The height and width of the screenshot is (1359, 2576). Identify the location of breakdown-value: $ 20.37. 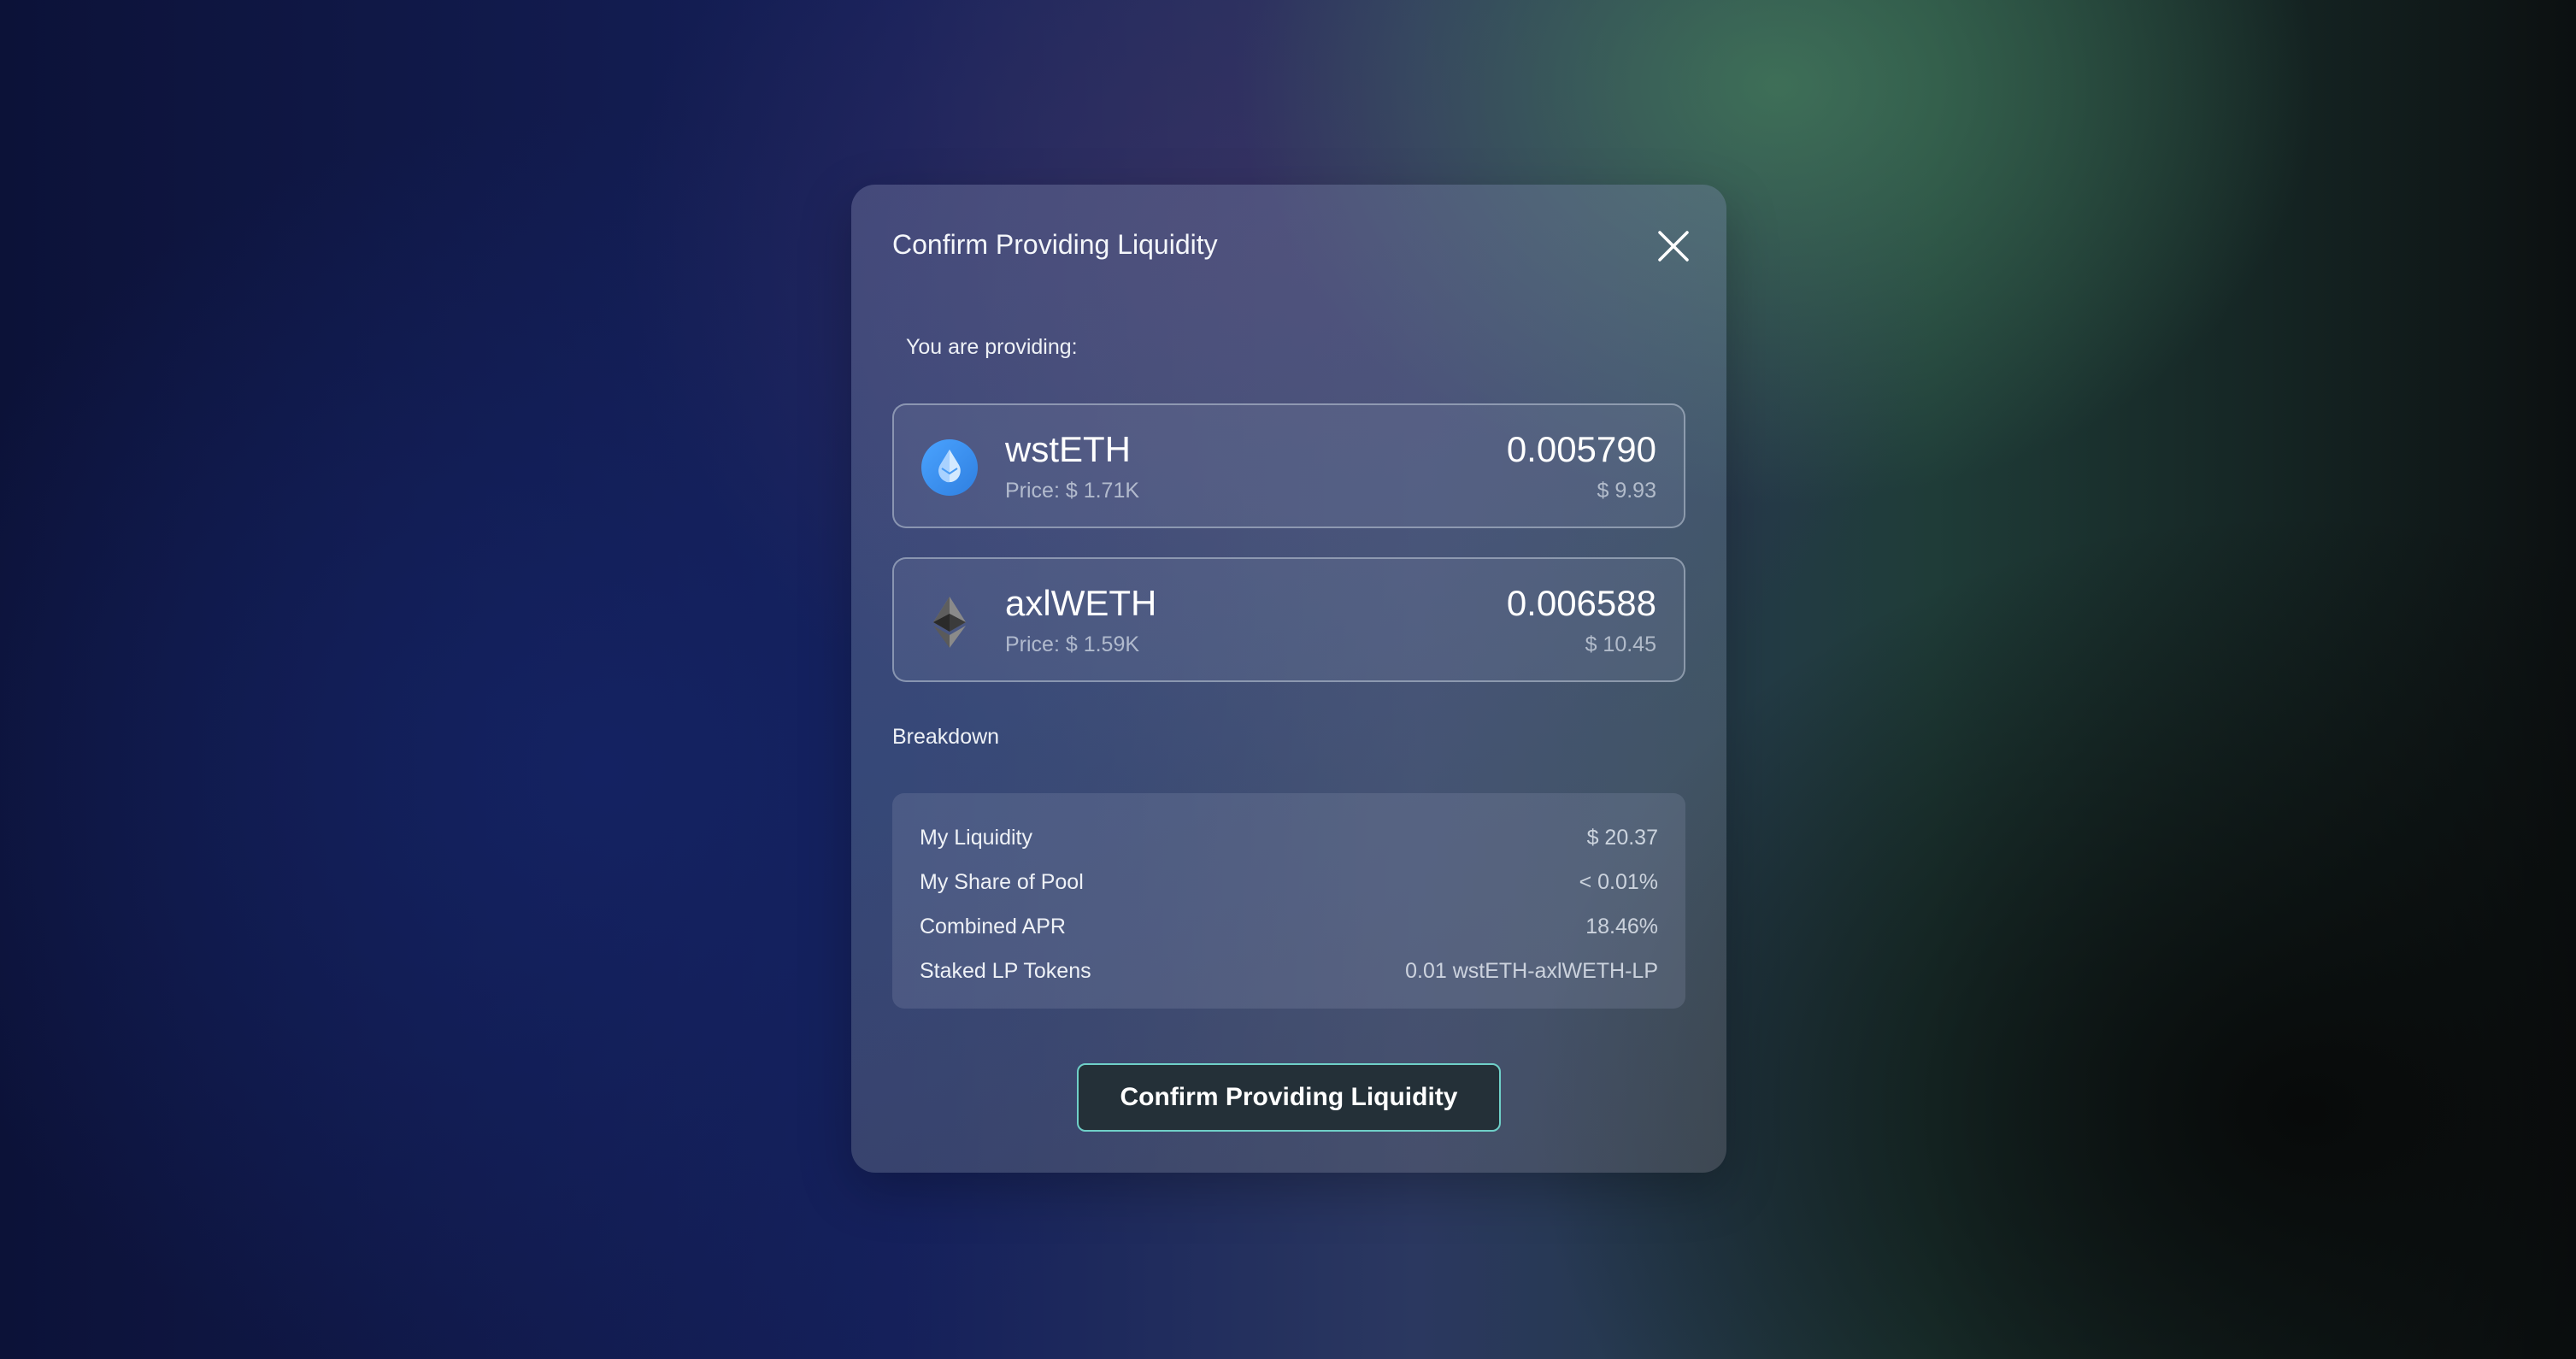
(1622, 837).